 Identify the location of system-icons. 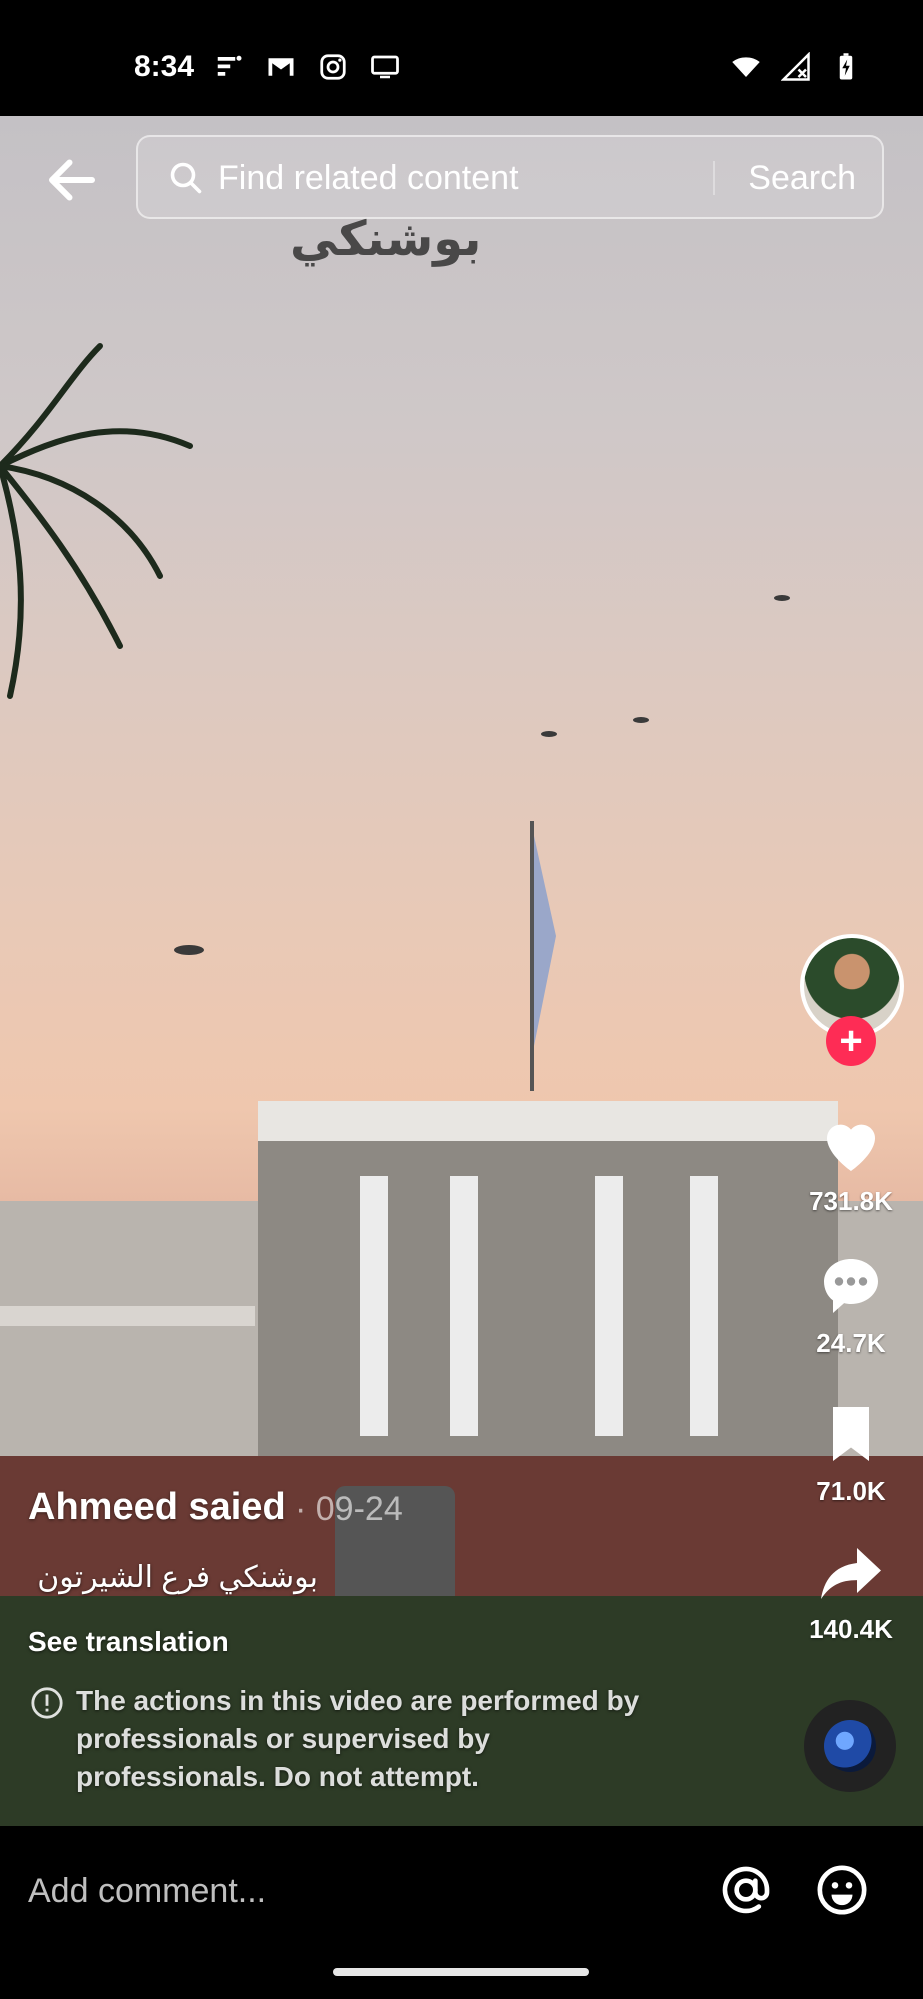
(796, 67).